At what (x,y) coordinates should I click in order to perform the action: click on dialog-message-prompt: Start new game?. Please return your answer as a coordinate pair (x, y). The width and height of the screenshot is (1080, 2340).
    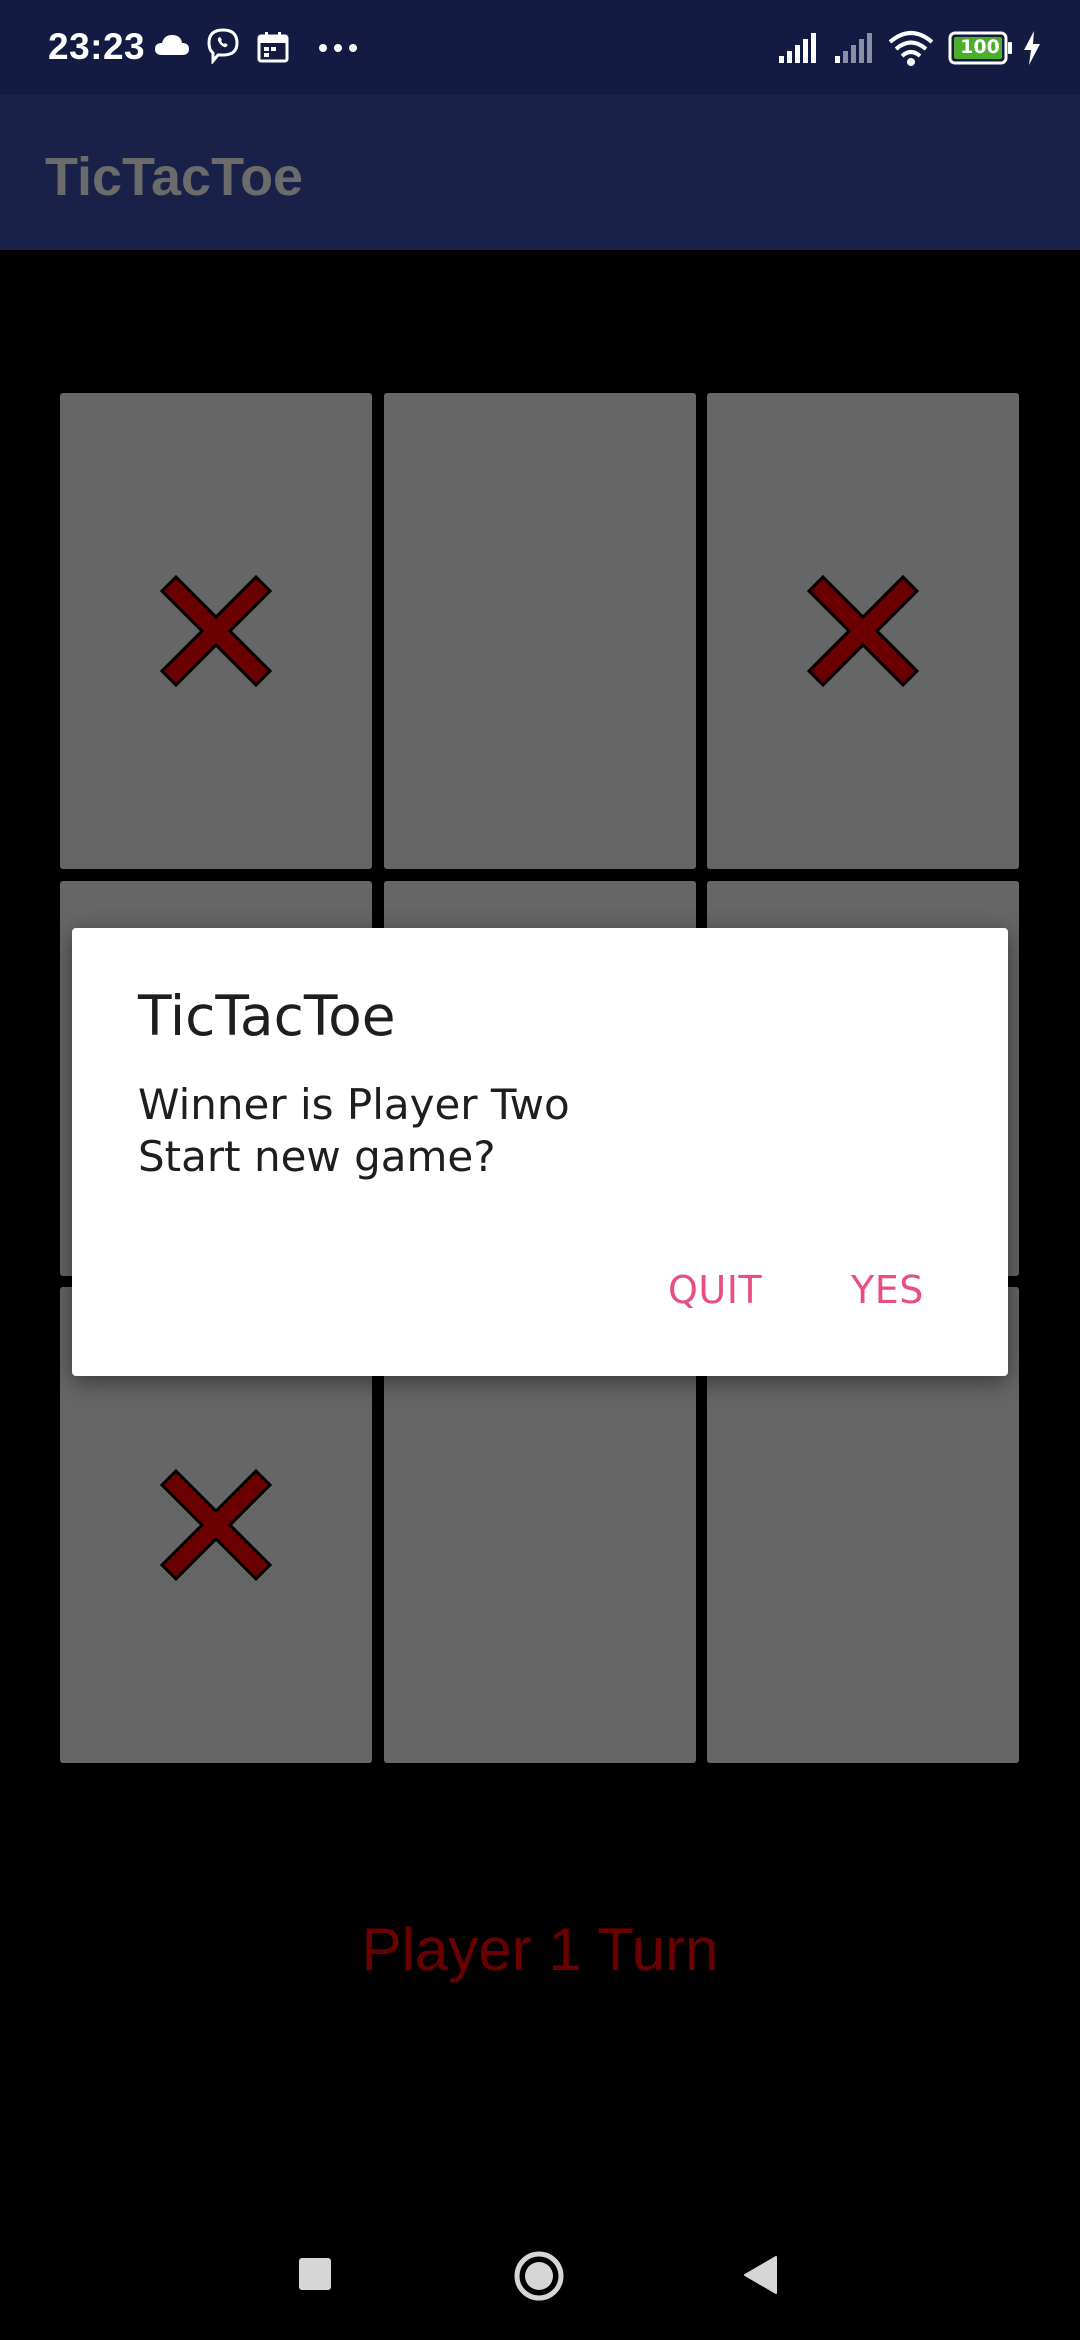
    Looking at the image, I should click on (317, 1156).